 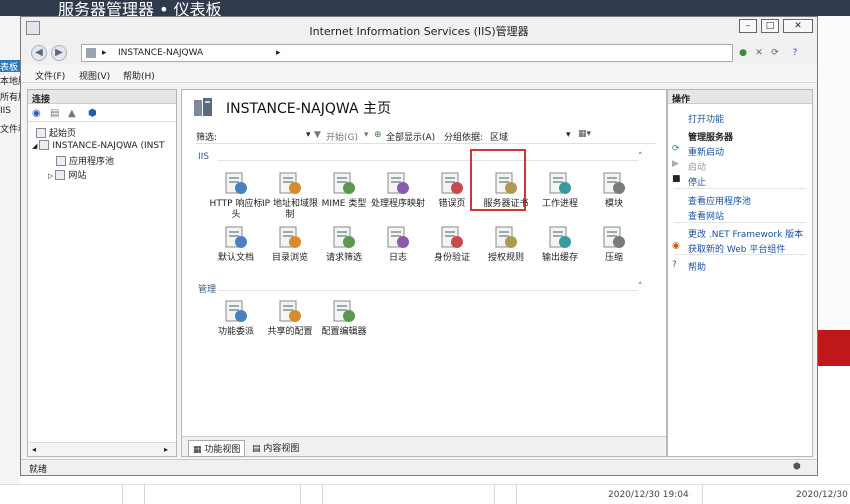 I want to click on feature-configuration-editor: 配置编辑器, so click(x=344, y=318).